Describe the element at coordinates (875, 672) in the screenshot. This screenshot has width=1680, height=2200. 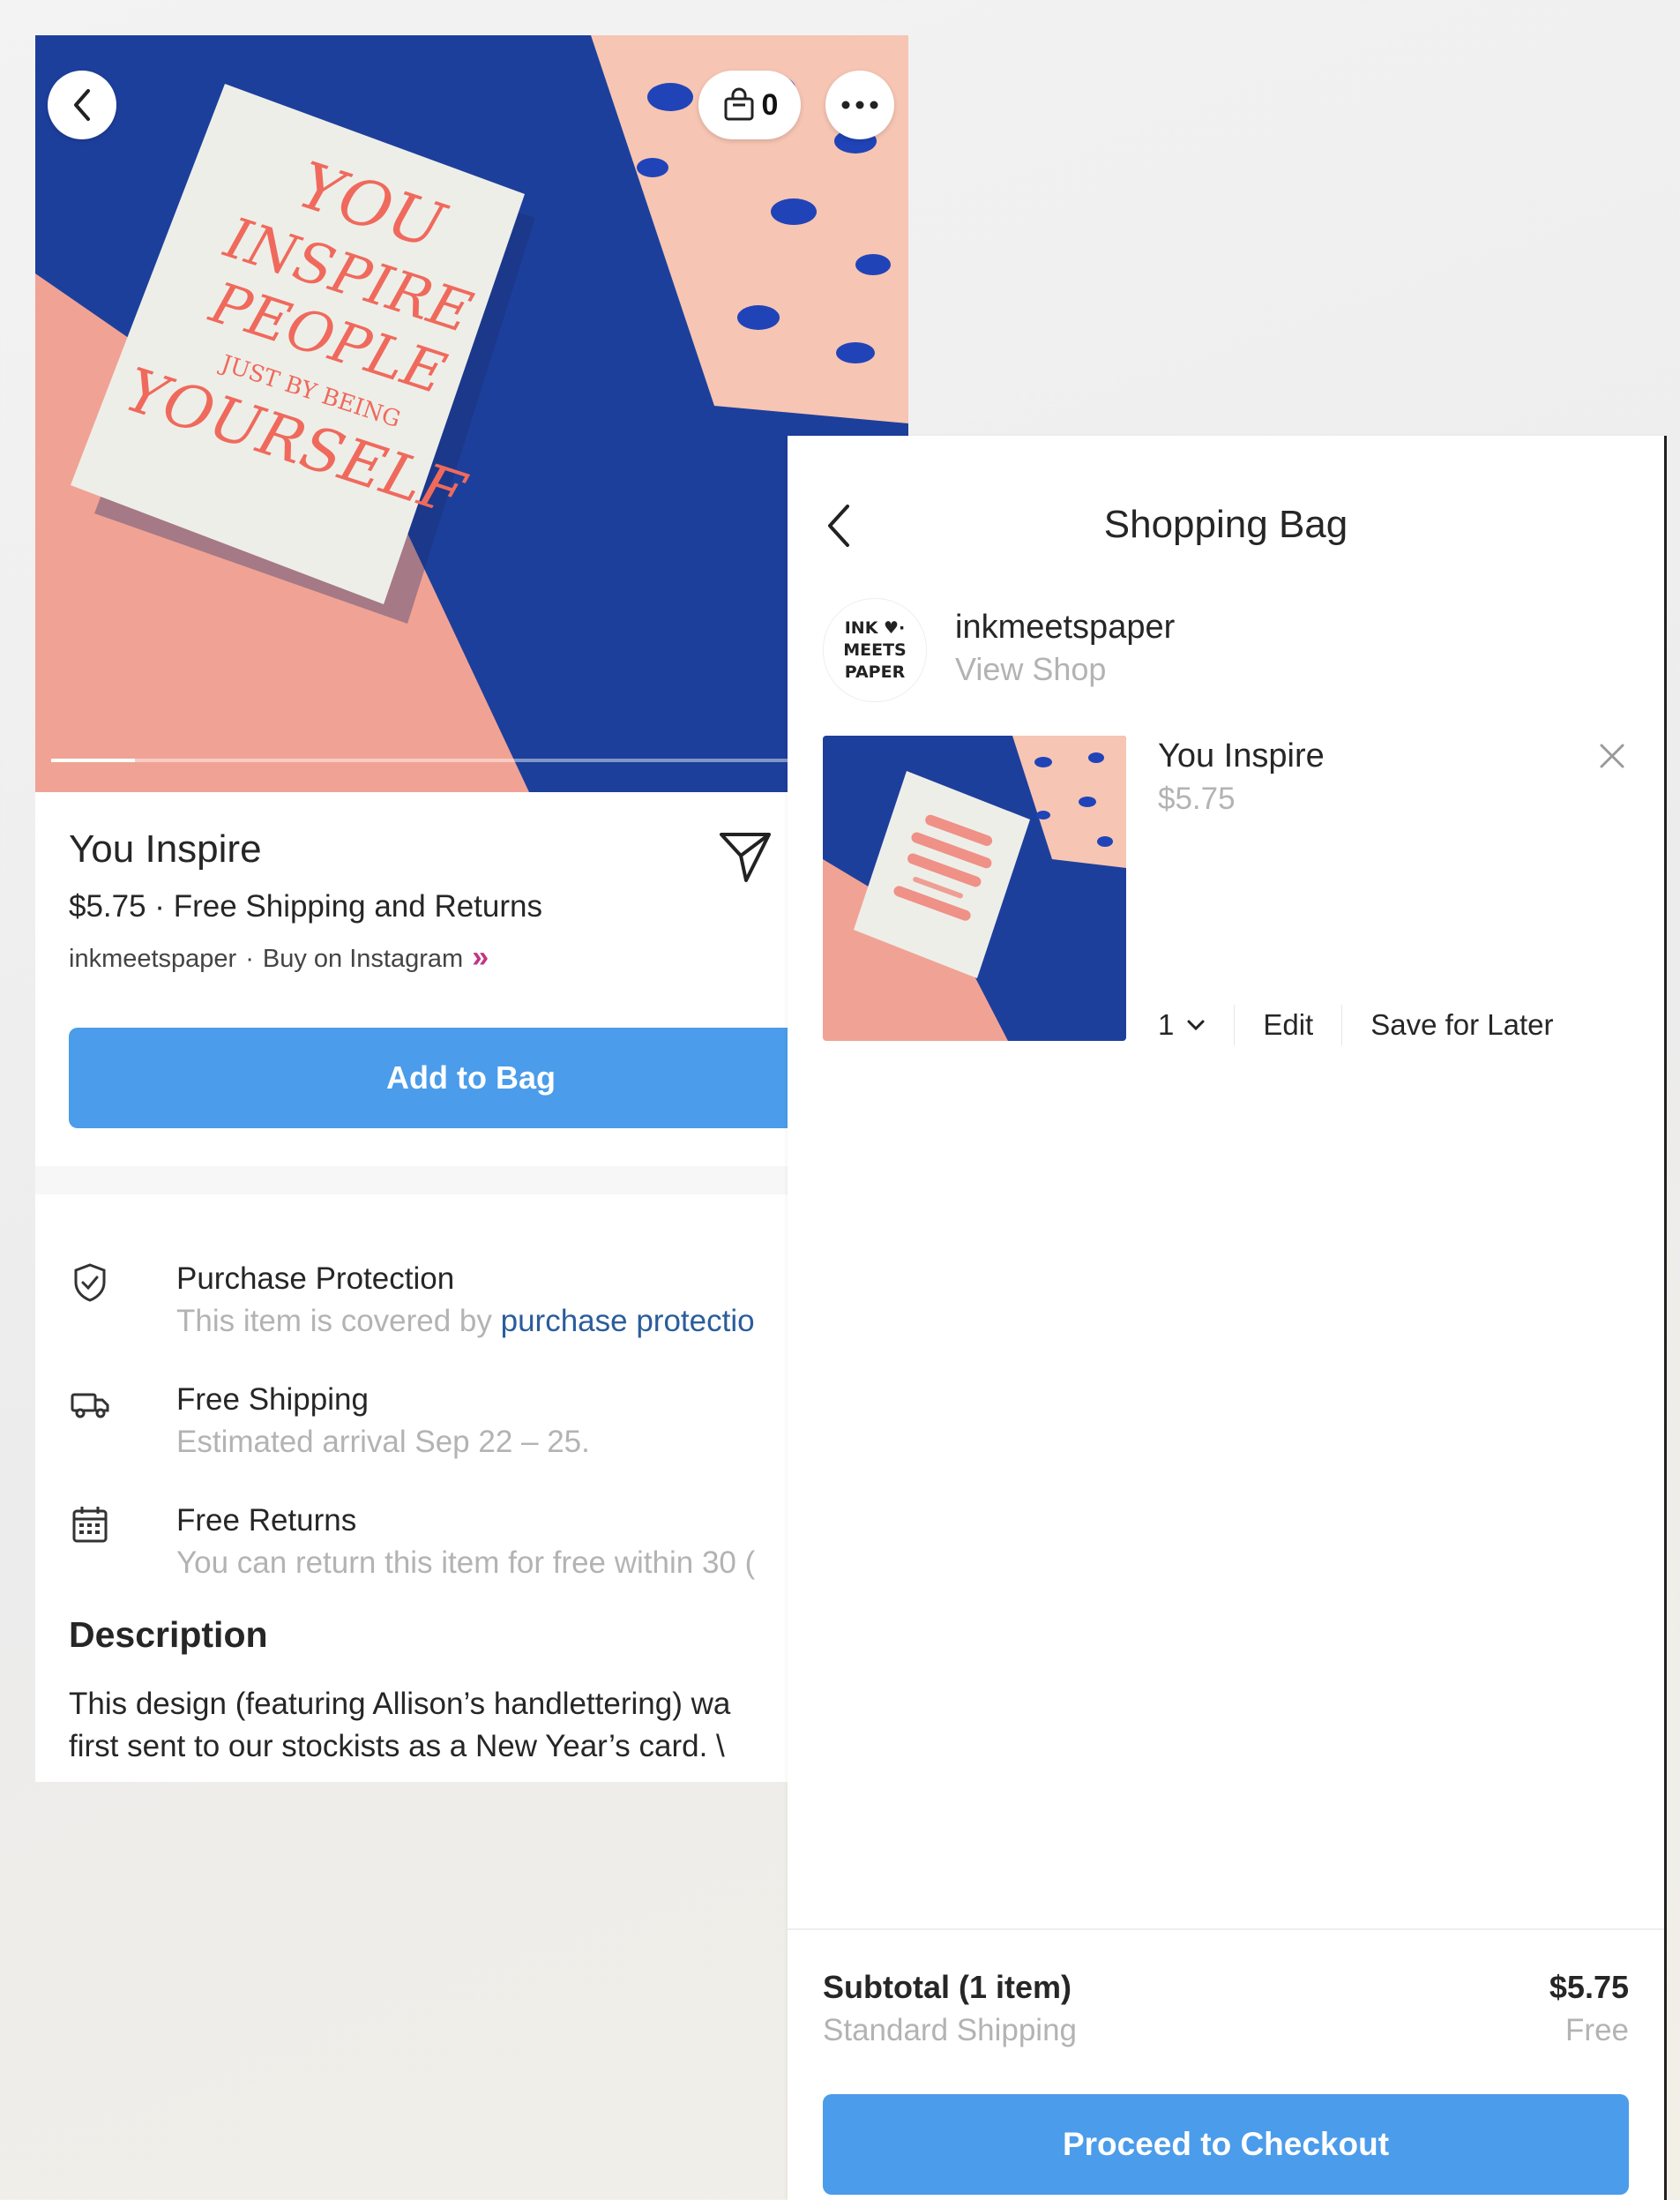
I see `logo-text: PAPER` at that location.